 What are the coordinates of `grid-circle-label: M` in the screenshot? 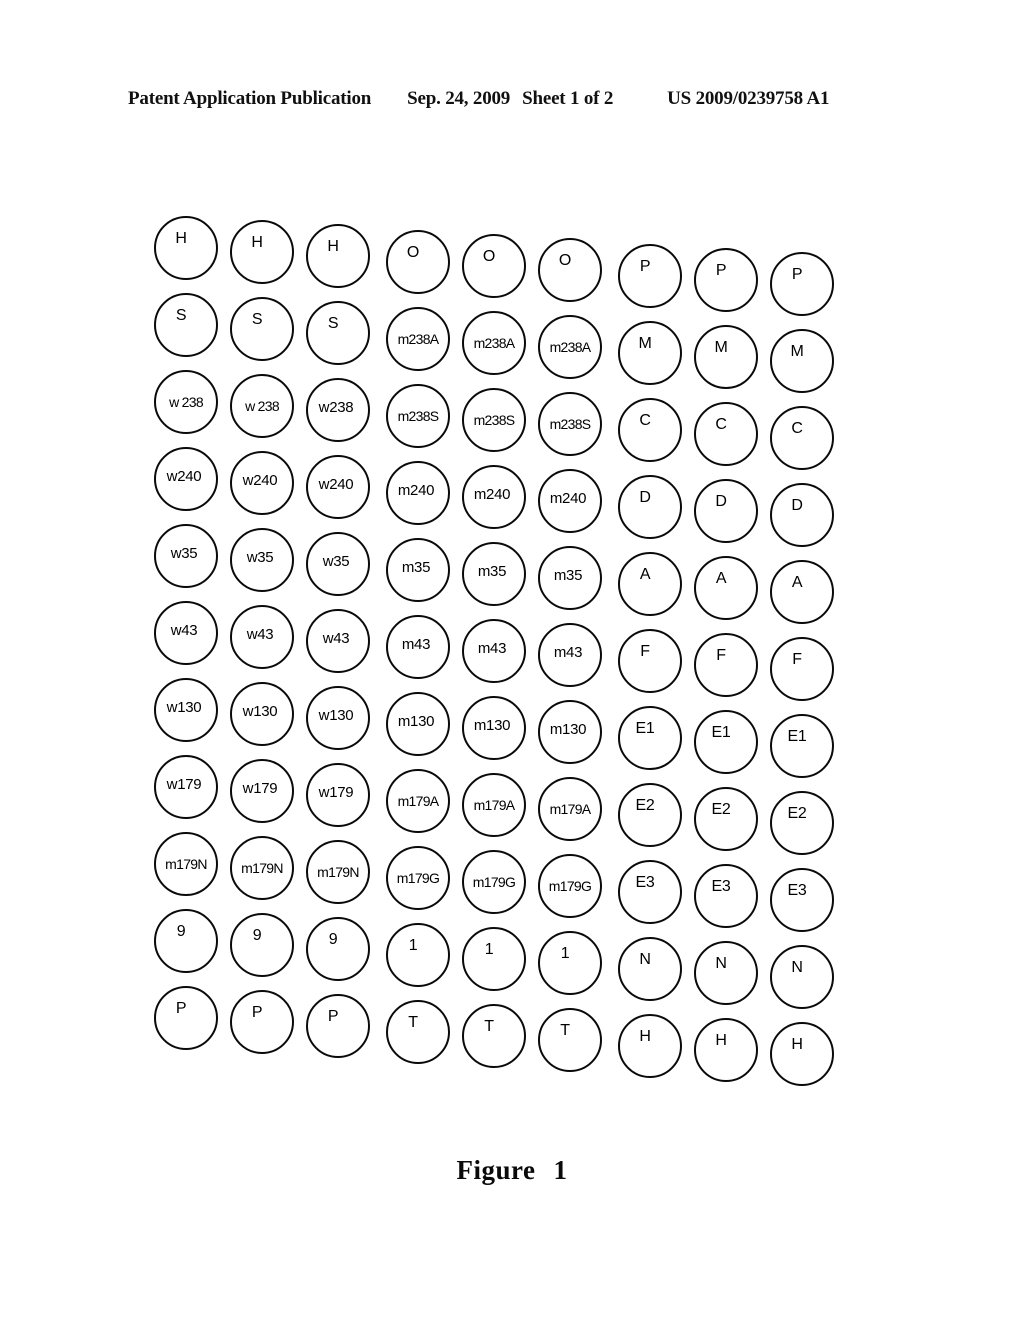 It's located at (645, 343).